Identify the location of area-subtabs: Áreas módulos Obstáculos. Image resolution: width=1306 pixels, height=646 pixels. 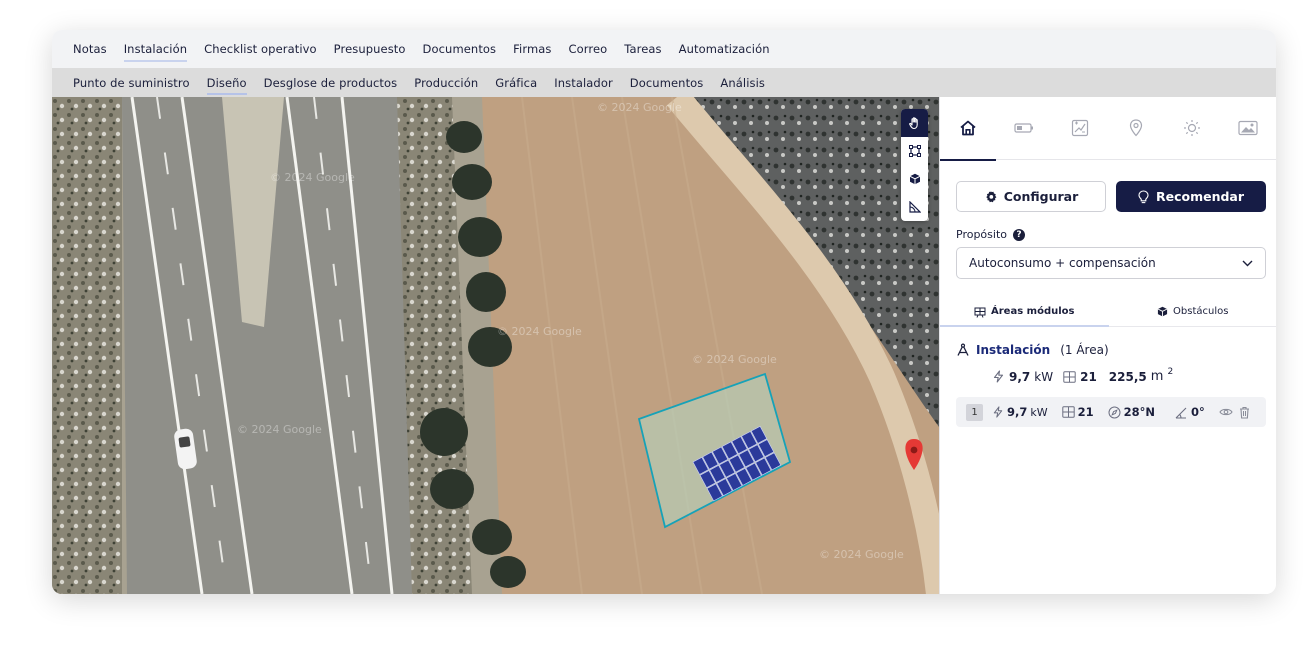
(1108, 312).